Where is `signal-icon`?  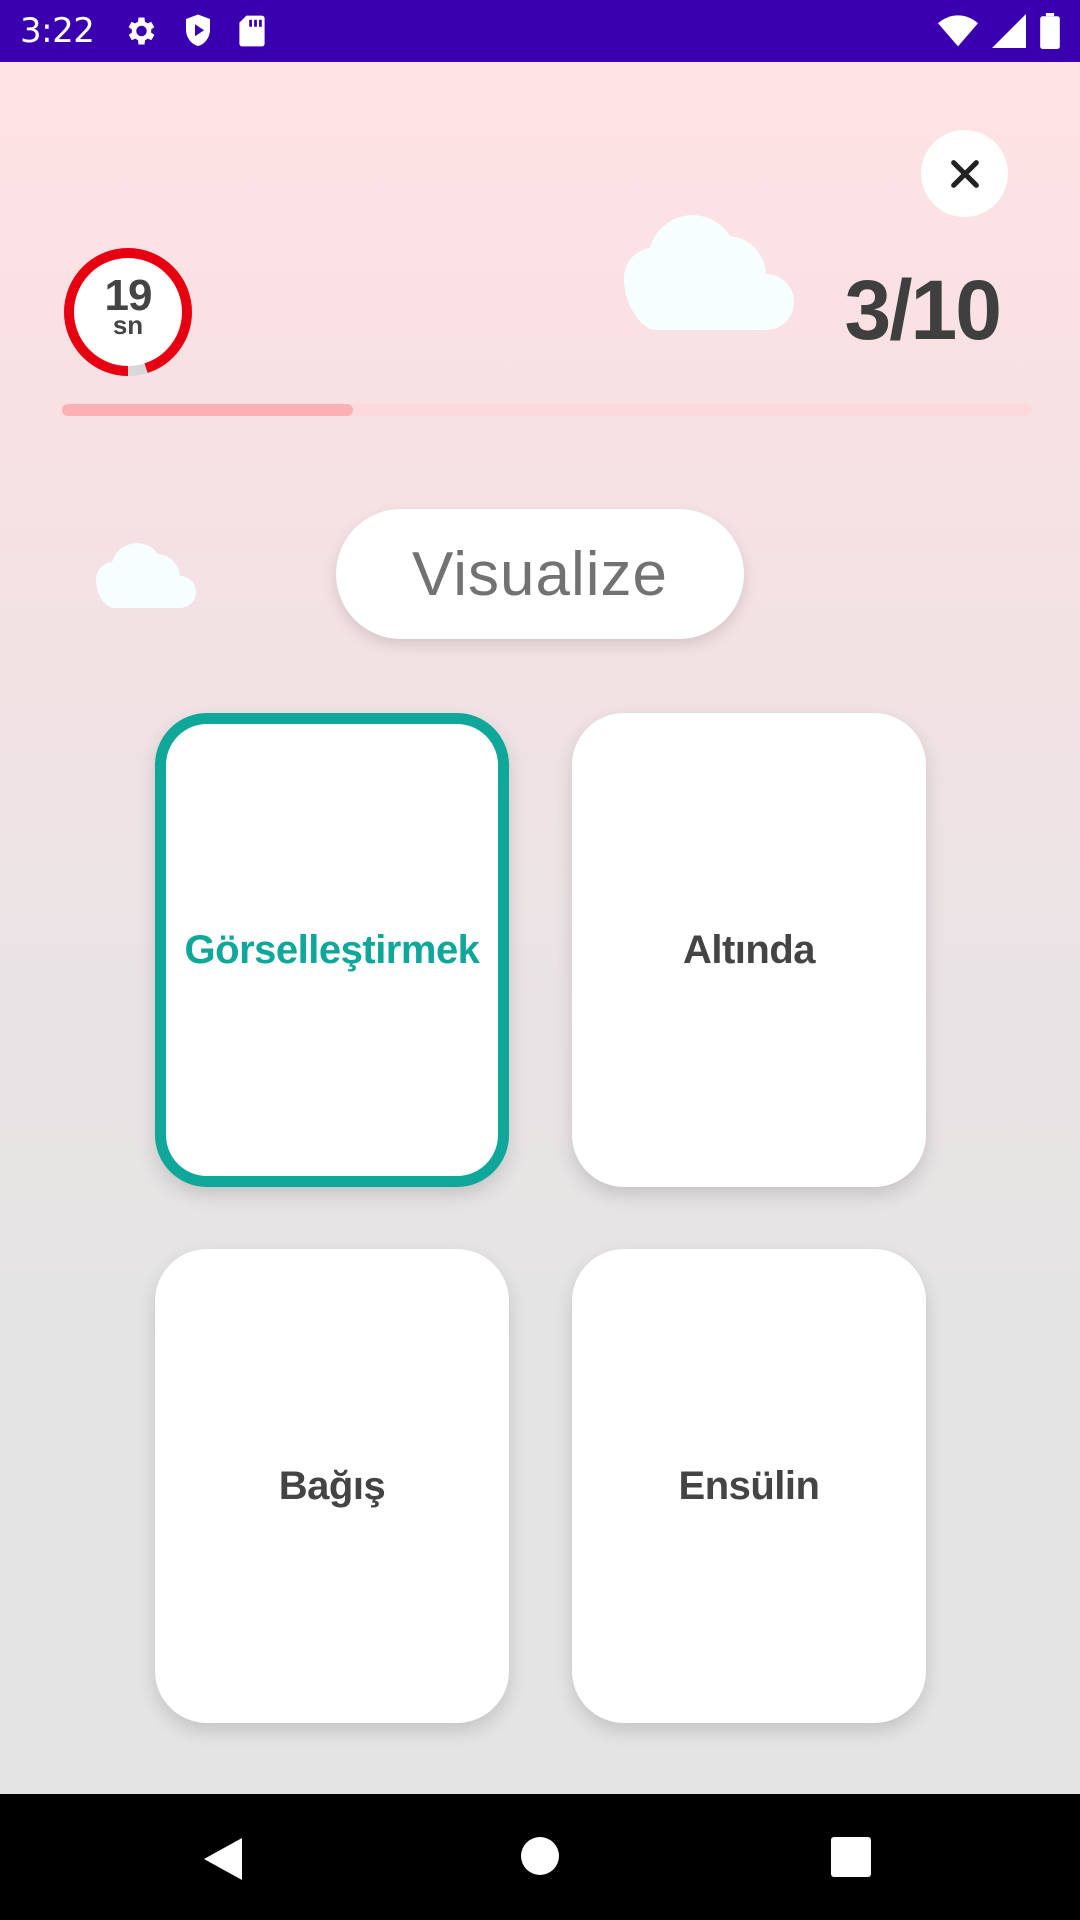 signal-icon is located at coordinates (1009, 31).